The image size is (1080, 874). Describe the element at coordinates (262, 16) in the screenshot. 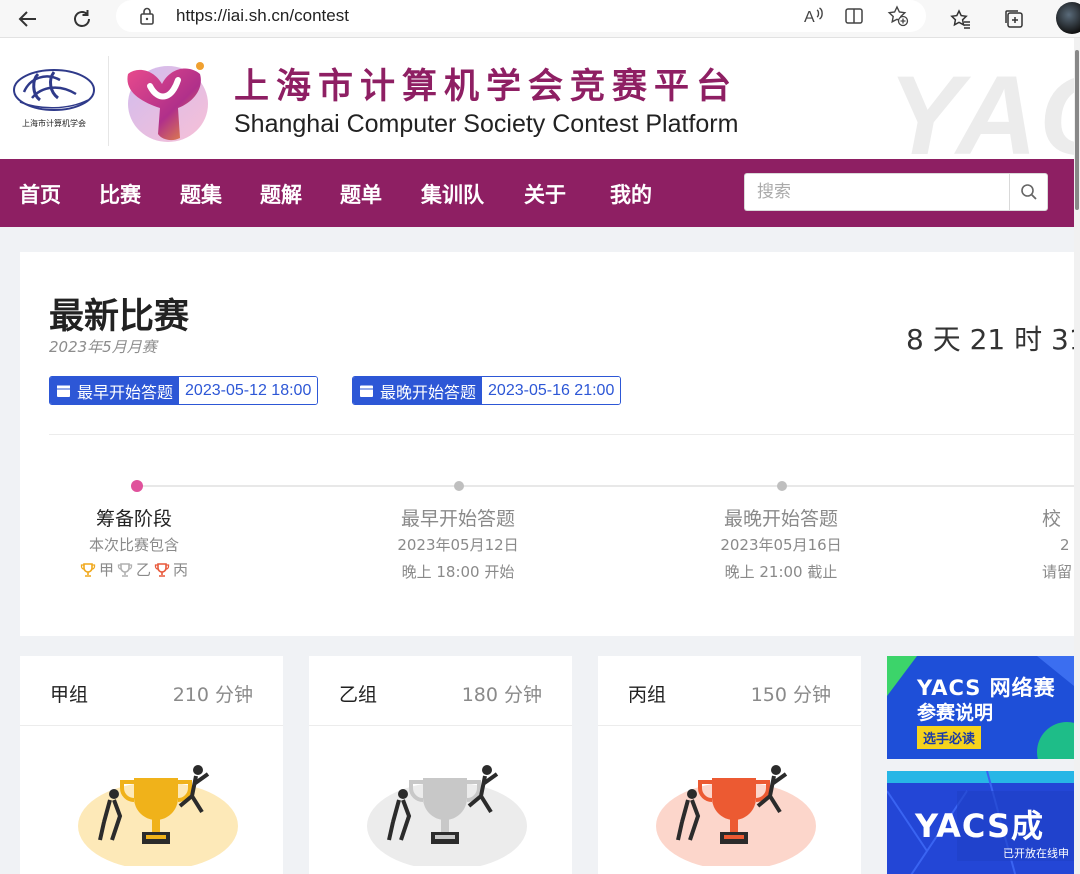

I see `url-text: https://iai.sh.cn/contest` at that location.